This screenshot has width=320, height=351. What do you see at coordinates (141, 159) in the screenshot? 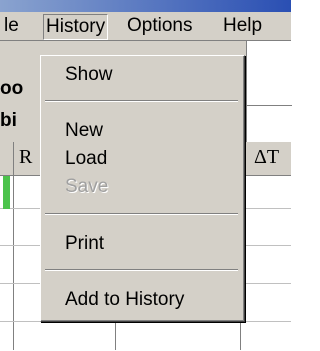
I see `menu-item-load: Load` at bounding box center [141, 159].